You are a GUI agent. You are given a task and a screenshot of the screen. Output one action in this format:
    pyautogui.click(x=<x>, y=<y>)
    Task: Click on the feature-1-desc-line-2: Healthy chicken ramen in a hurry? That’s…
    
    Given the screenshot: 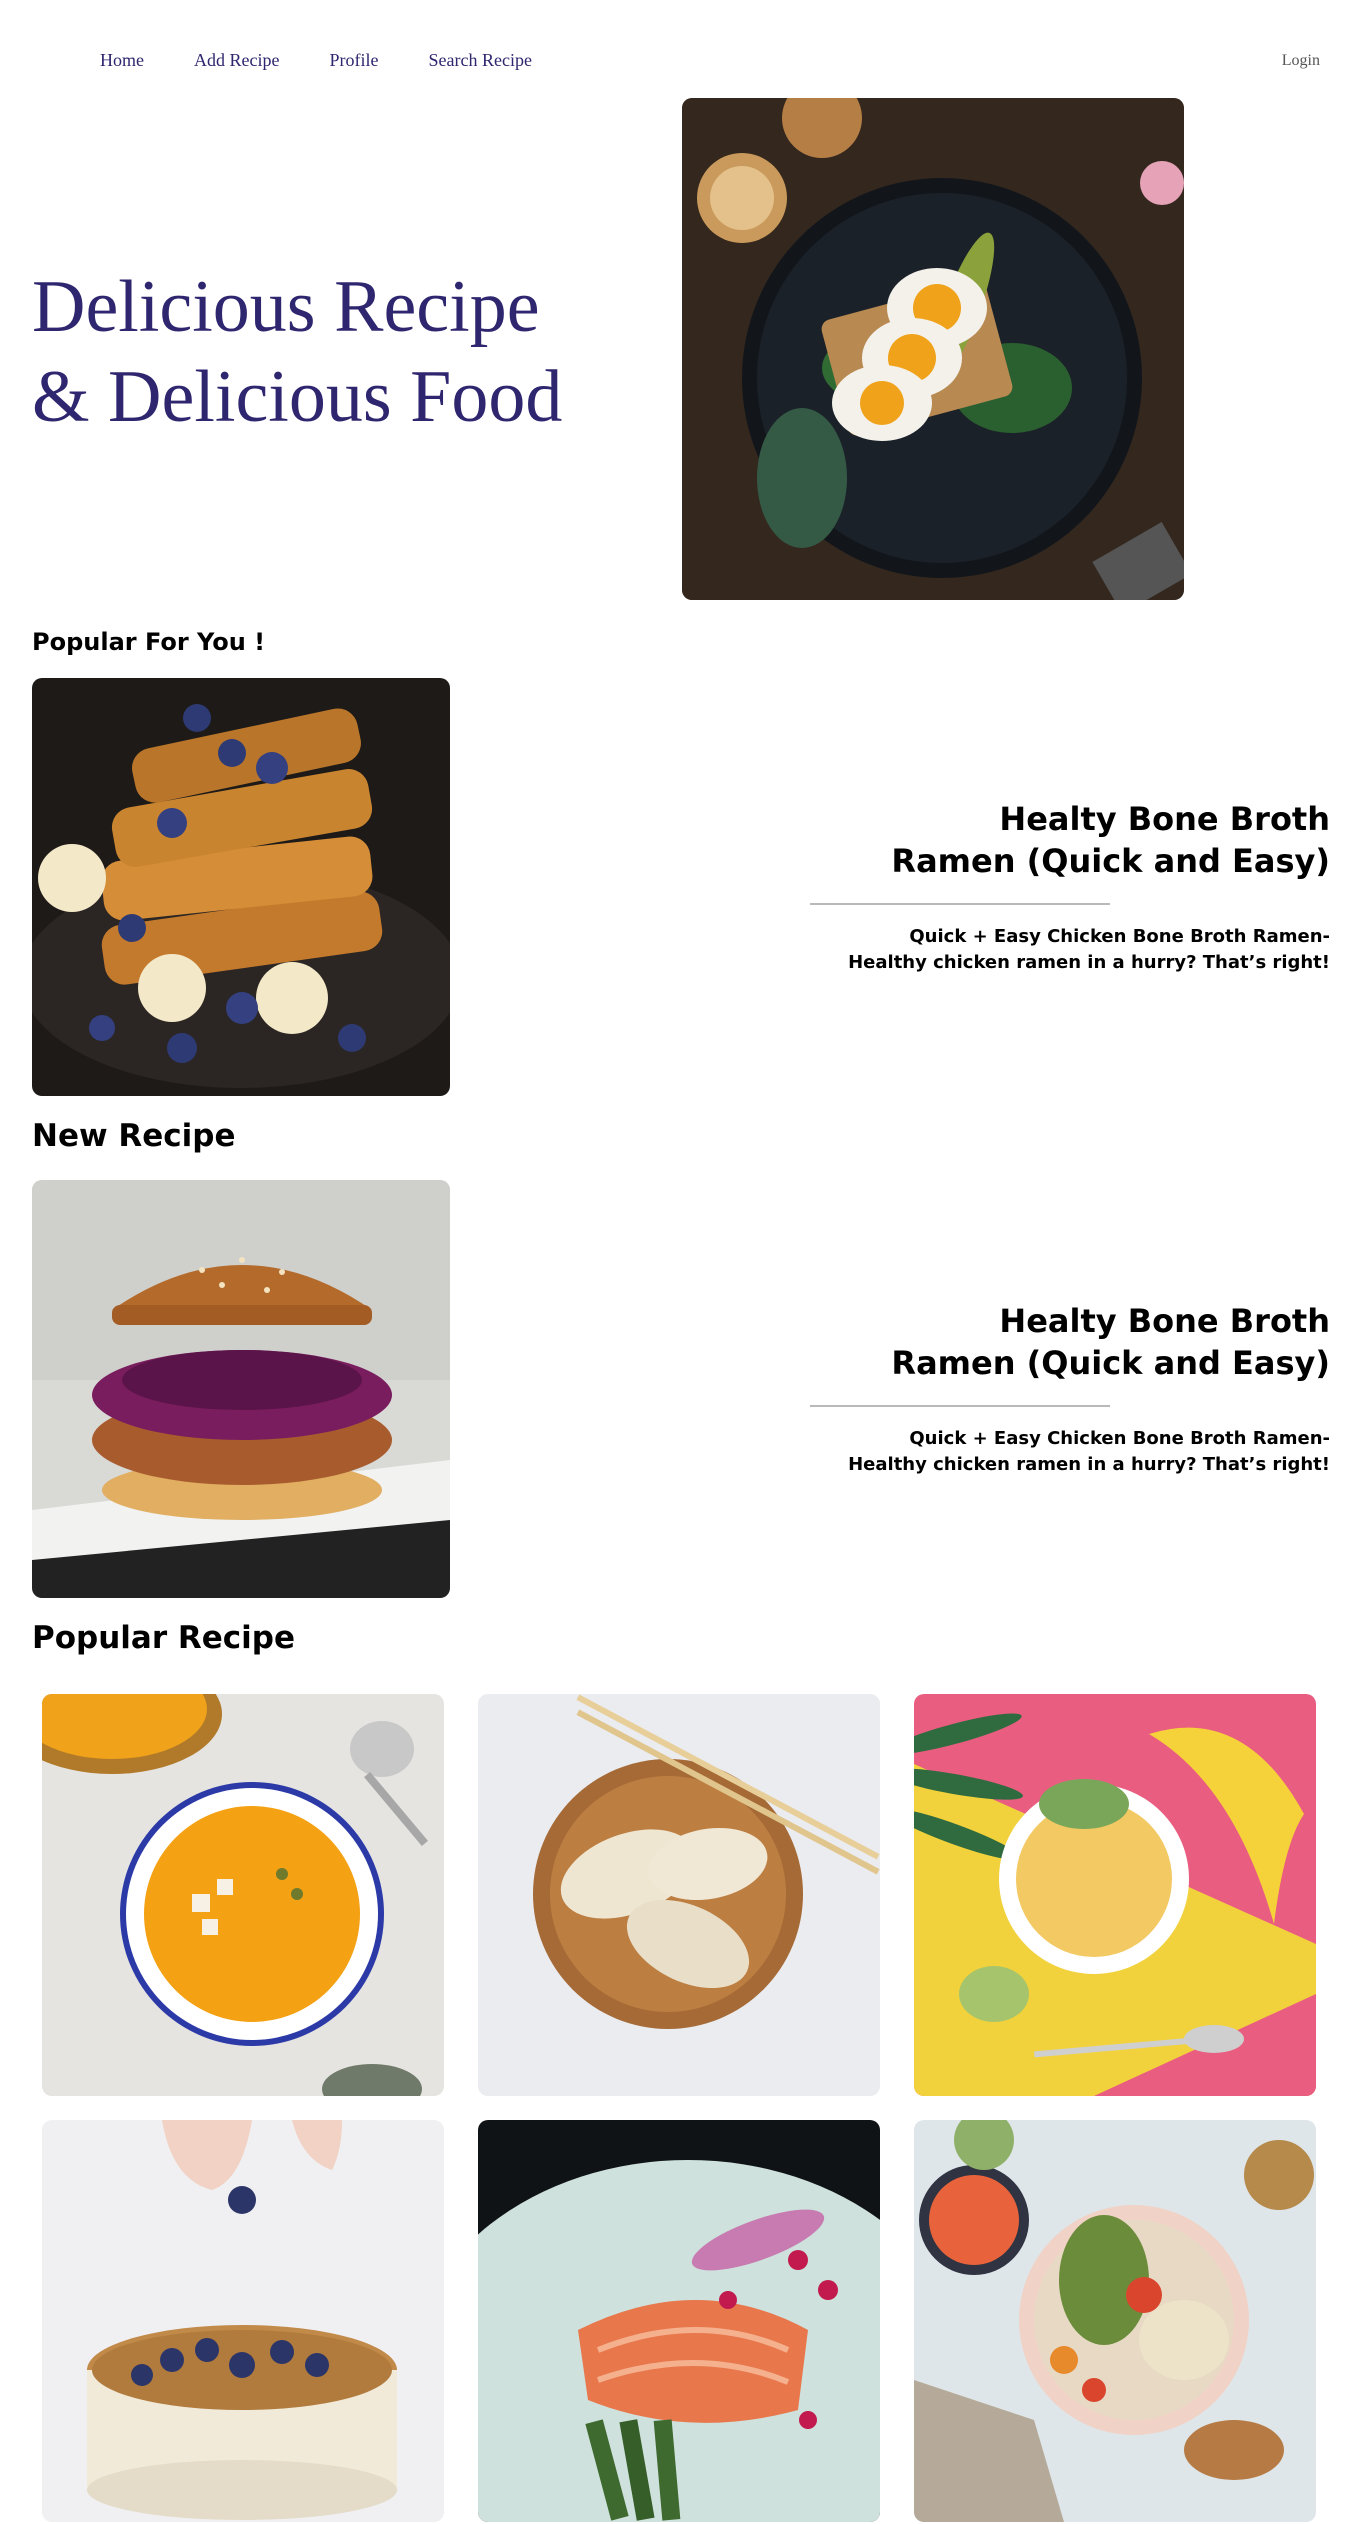 What is the action you would take?
    pyautogui.click(x=1089, y=962)
    